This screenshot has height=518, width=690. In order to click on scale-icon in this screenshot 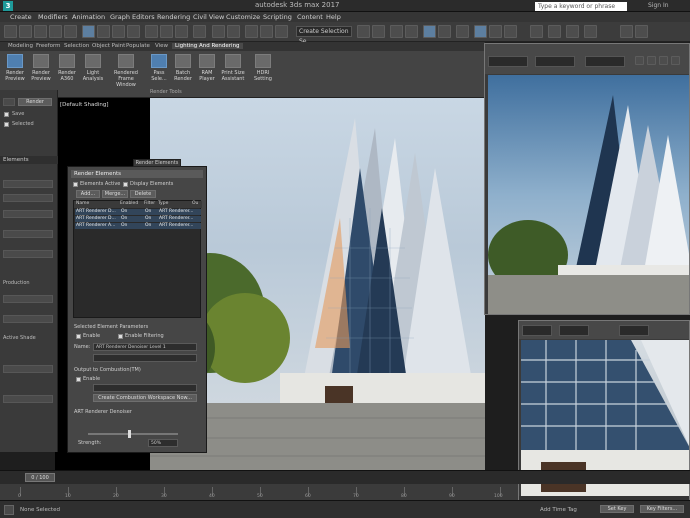, I will do `click(181, 31)`.